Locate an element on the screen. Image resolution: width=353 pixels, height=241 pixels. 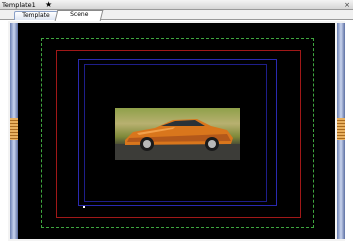
pin-icon: ★ is located at coordinates (48, 5).